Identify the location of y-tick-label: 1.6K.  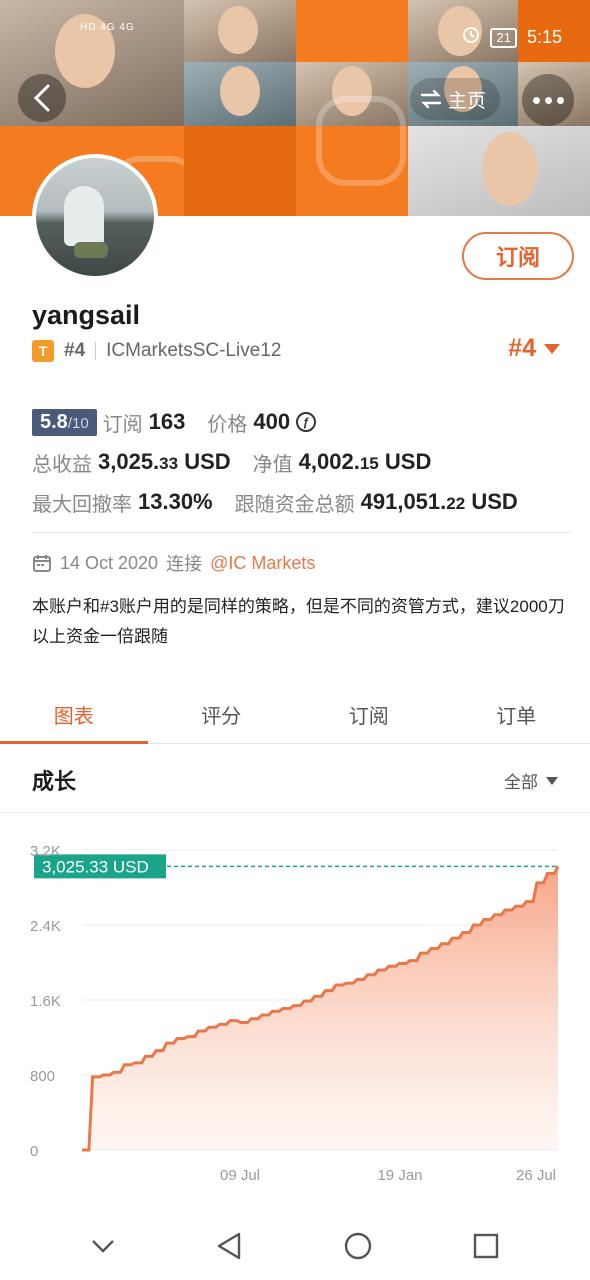
(45, 1001).